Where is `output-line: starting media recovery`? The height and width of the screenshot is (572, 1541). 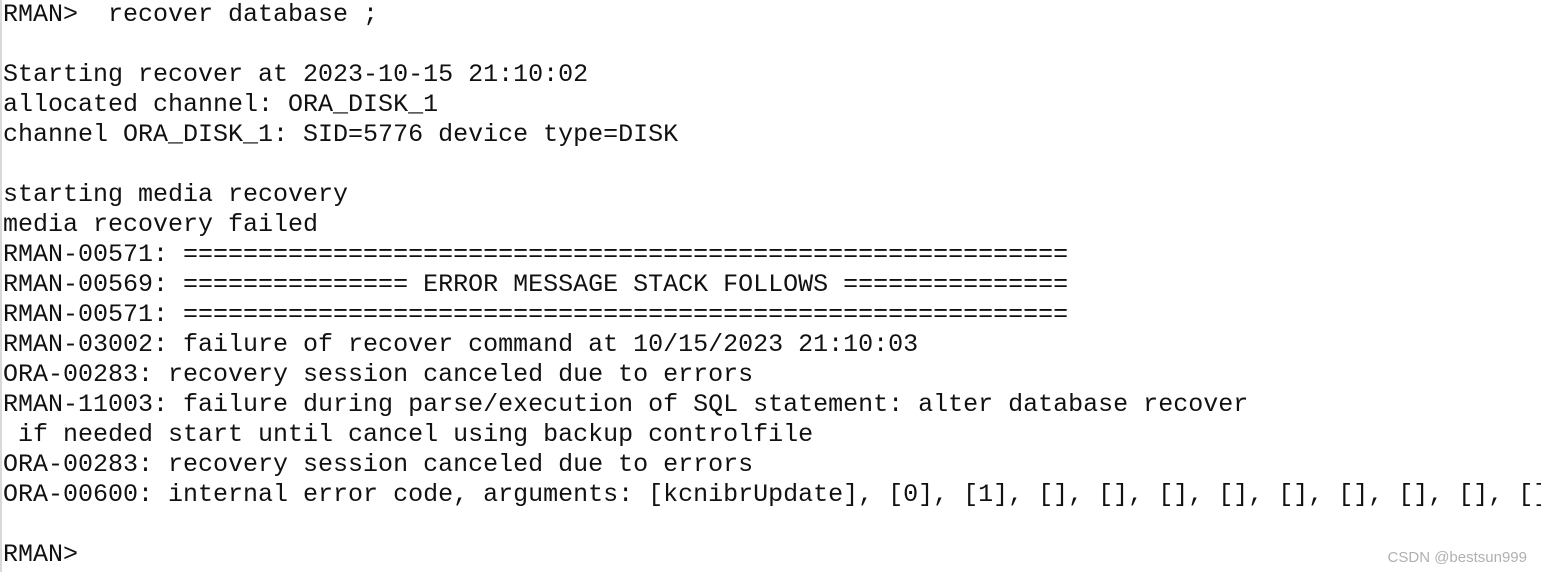
output-line: starting media recovery is located at coordinates (176, 194).